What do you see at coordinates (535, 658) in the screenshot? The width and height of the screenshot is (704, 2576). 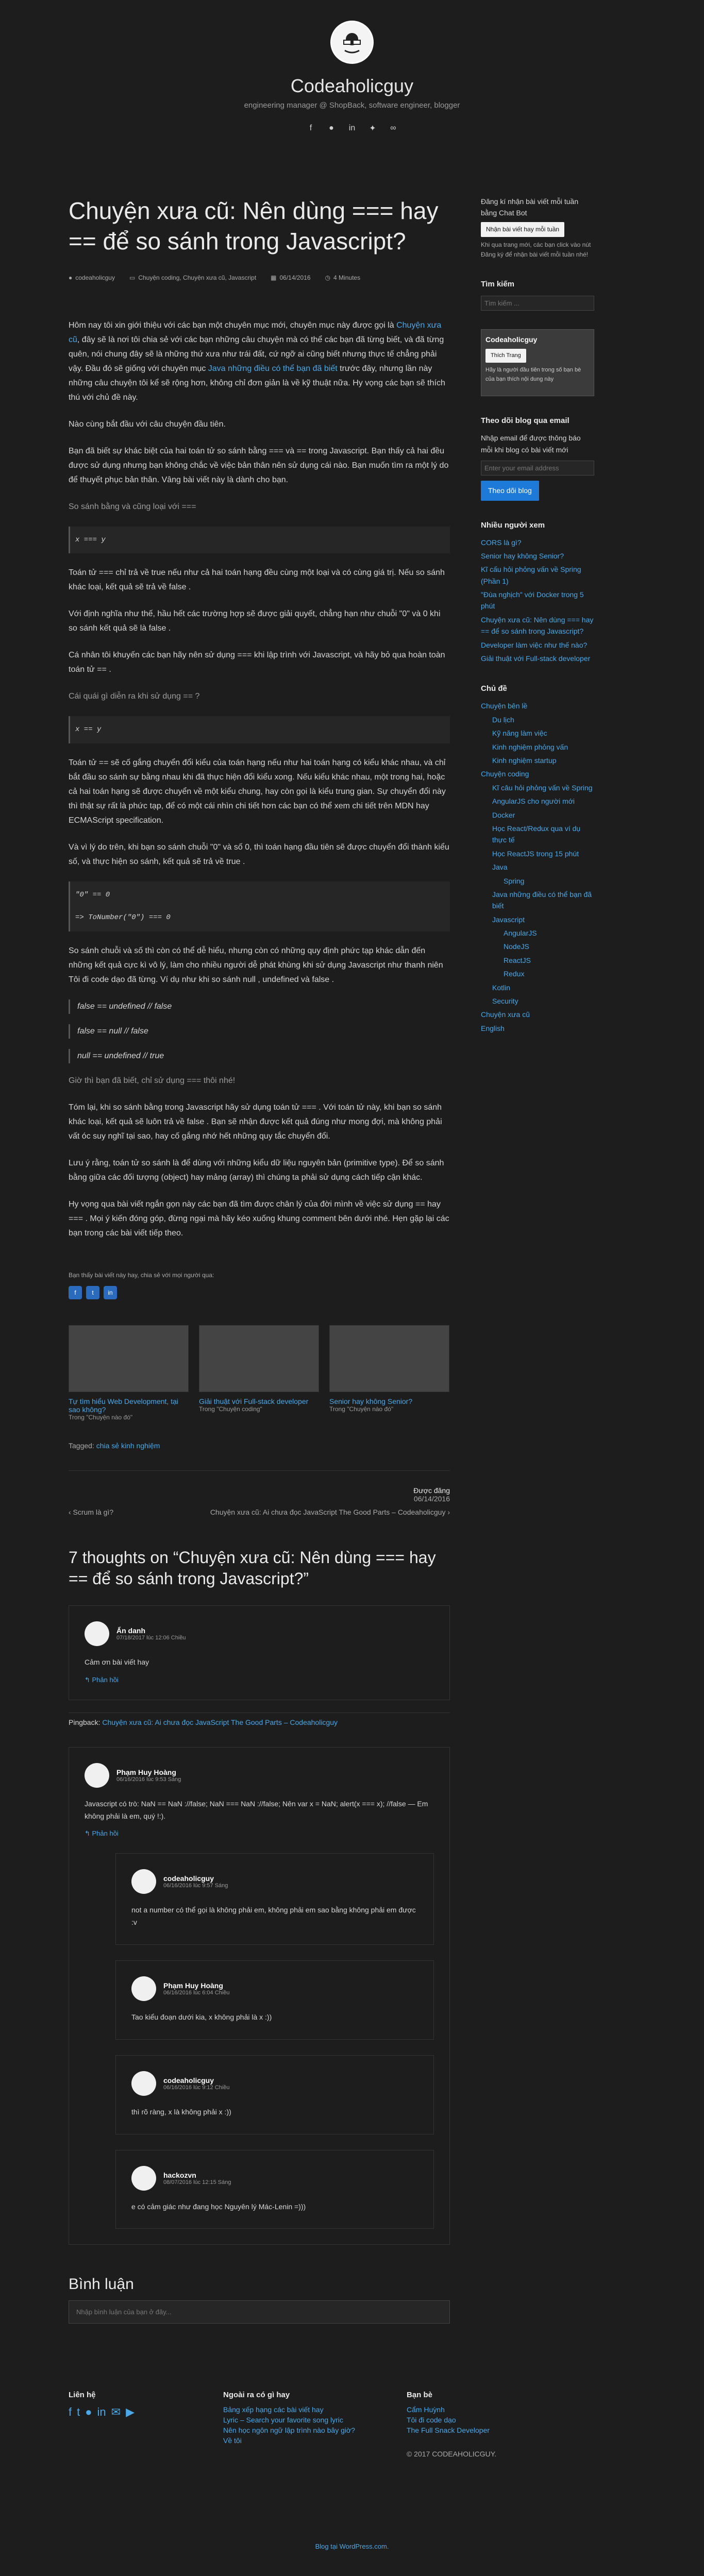 I see `popular-link: Giải thuật với Full-stack developer` at bounding box center [535, 658].